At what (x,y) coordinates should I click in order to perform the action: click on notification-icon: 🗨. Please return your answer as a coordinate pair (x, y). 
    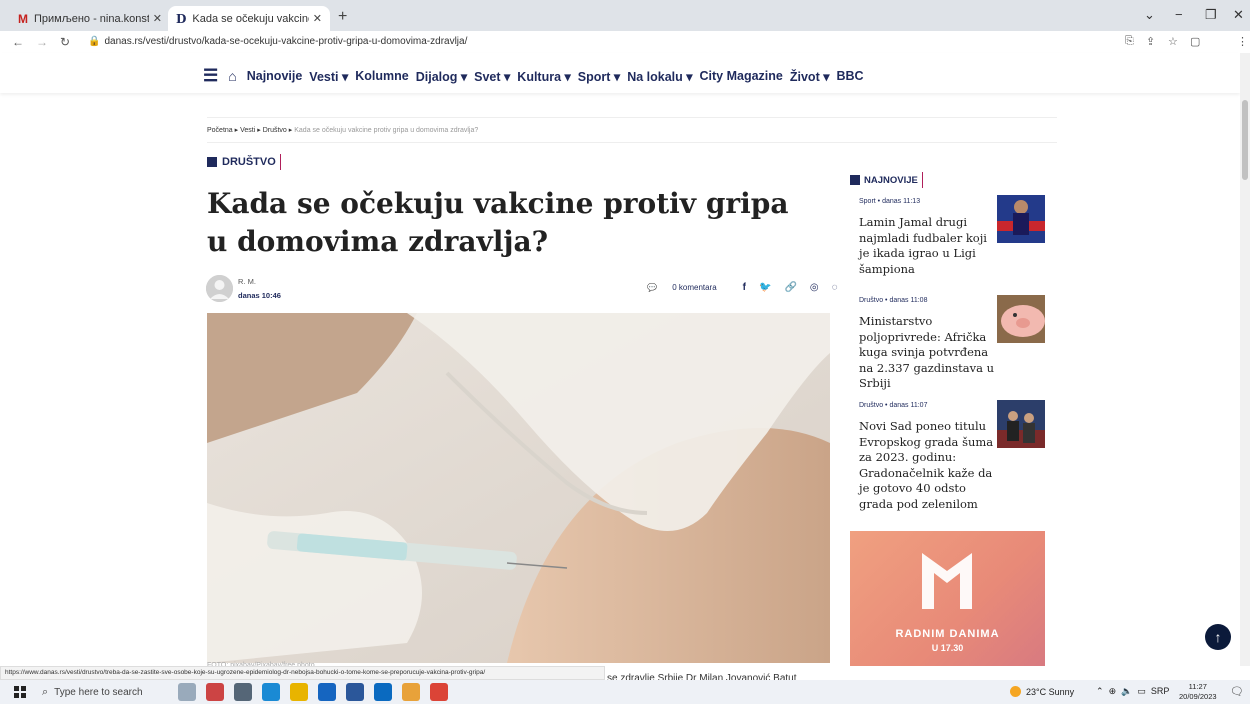
    Looking at the image, I should click on (1237, 691).